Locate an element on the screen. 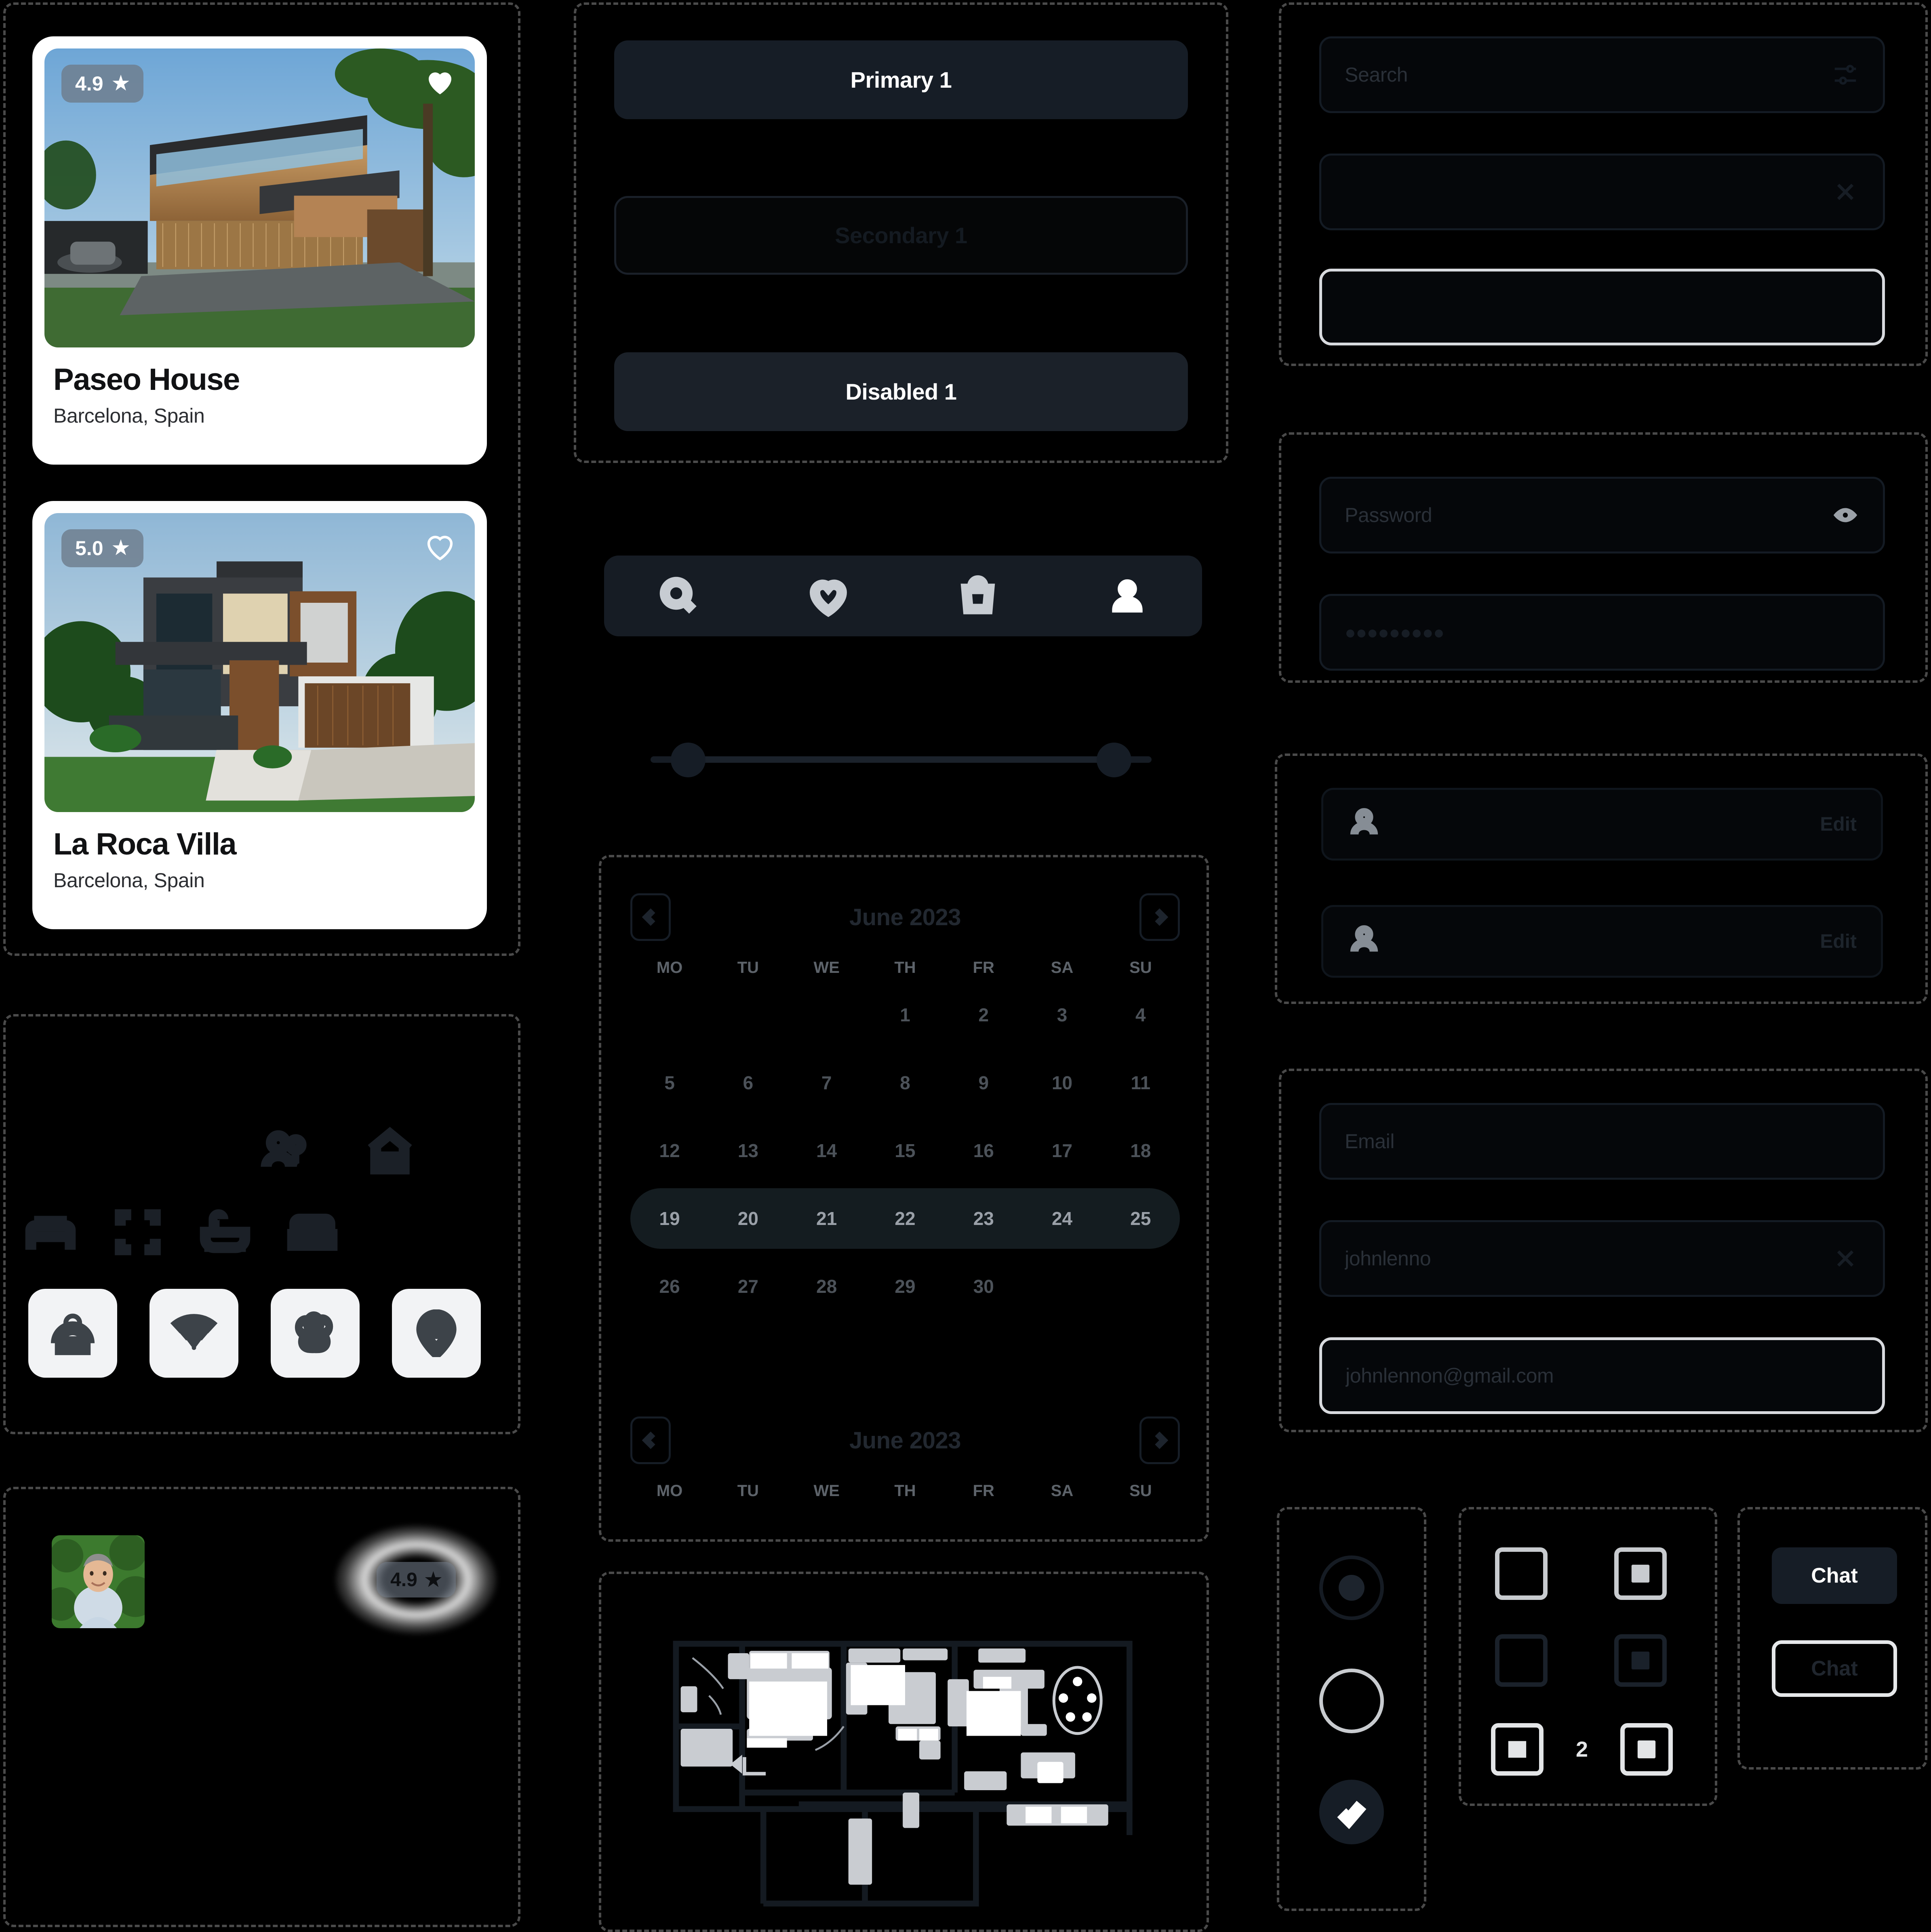 The height and width of the screenshot is (1932, 1931). wifi-icon is located at coordinates (194, 1332).